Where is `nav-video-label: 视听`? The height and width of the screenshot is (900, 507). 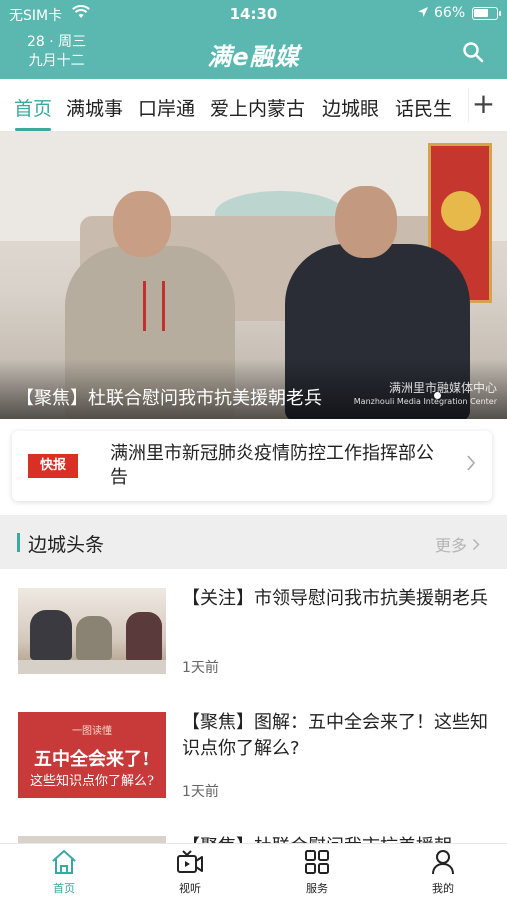
nav-video-label: 视听 is located at coordinates (190, 888).